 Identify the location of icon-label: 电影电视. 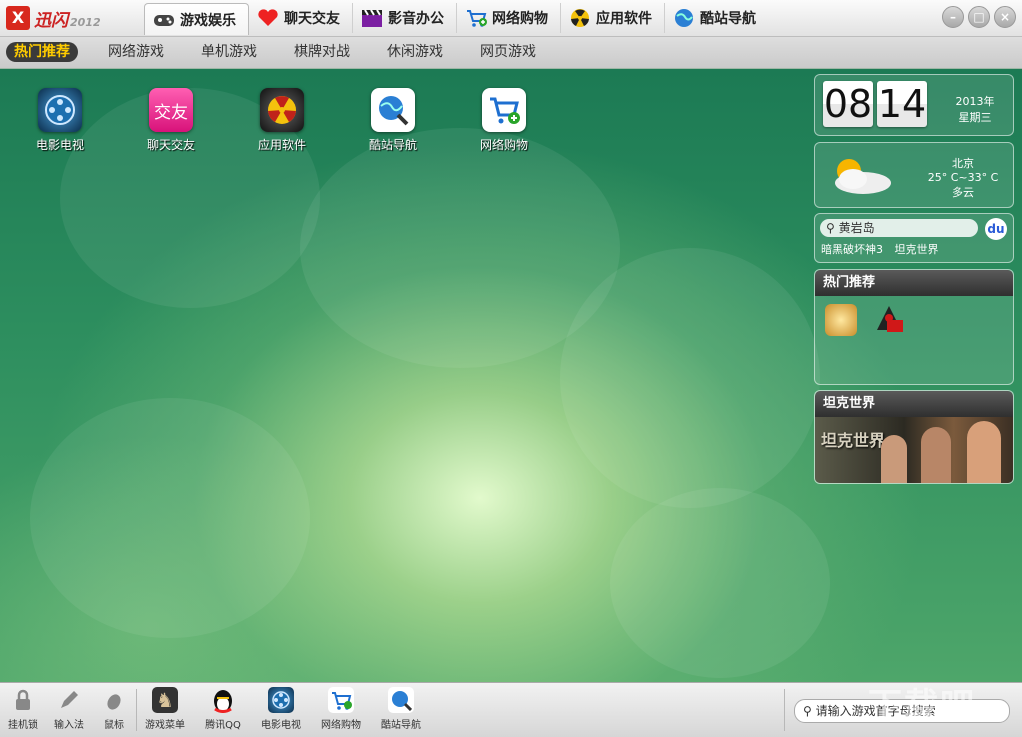
(59, 145).